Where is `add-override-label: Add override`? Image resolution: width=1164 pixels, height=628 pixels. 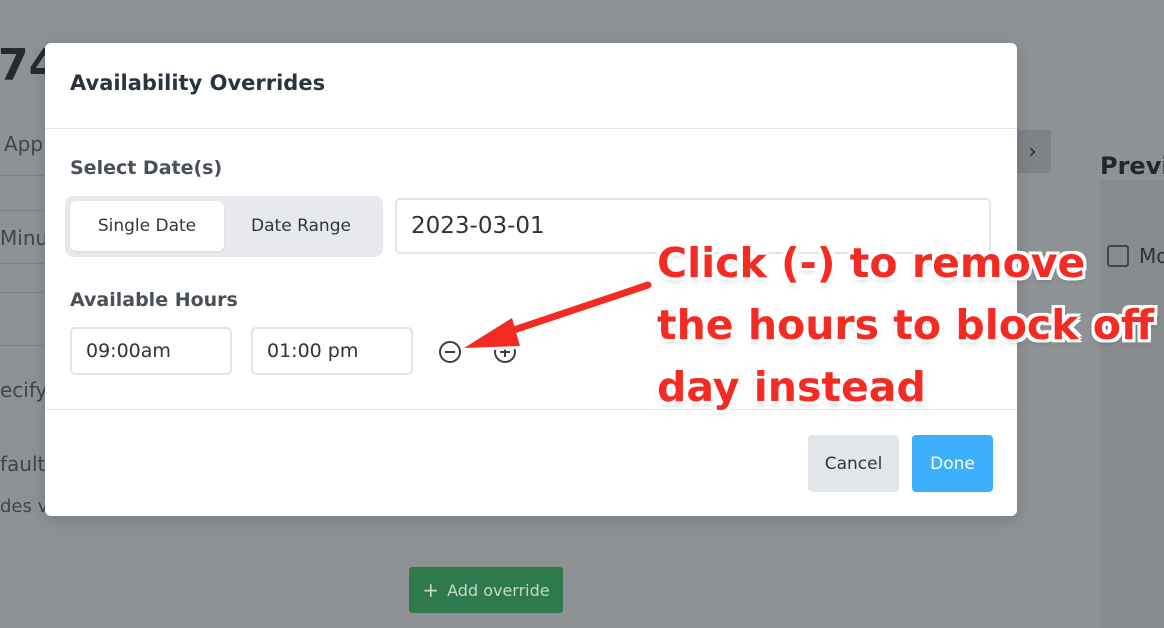 add-override-label: Add override is located at coordinates (498, 590).